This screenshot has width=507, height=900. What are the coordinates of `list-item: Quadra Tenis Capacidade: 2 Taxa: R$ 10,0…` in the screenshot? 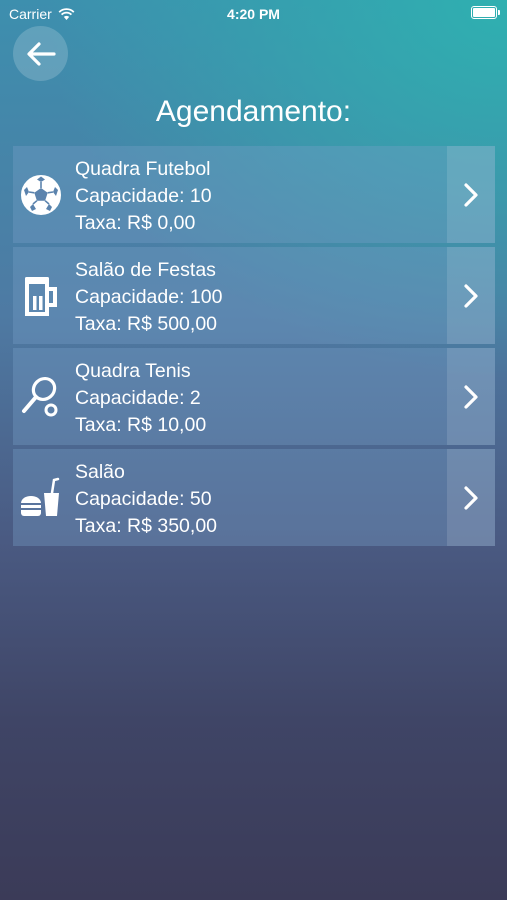 It's located at (254, 396).